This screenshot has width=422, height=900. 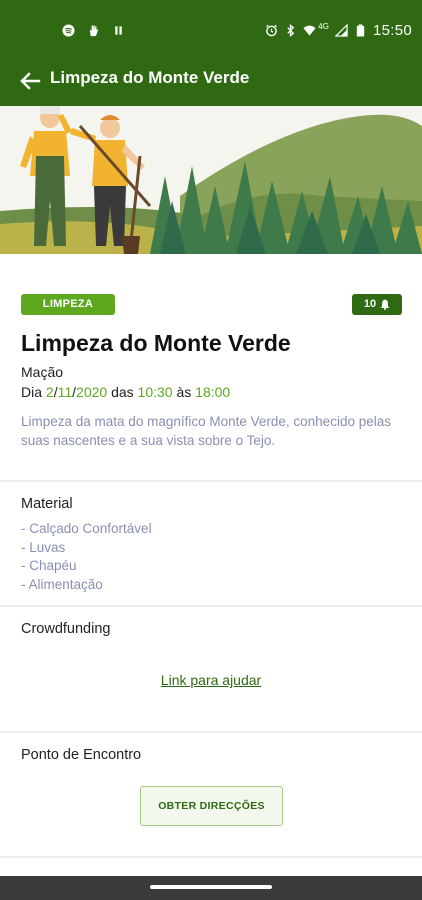 What do you see at coordinates (150, 77) in the screenshot?
I see `app-bar-title: Limpeza do Monte Verde` at bounding box center [150, 77].